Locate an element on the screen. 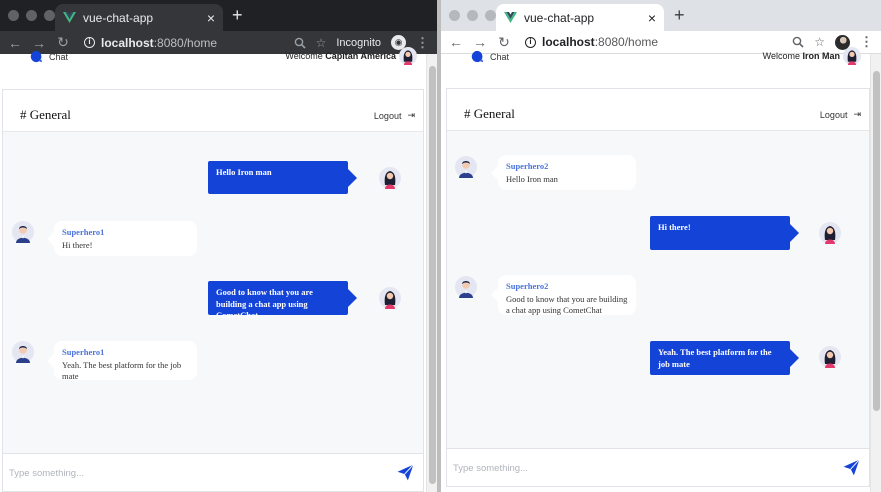 Image resolution: width=881 pixels, height=492 pixels. message-bubble-outgoing: Hello Iron man is located at coordinates (278, 177).